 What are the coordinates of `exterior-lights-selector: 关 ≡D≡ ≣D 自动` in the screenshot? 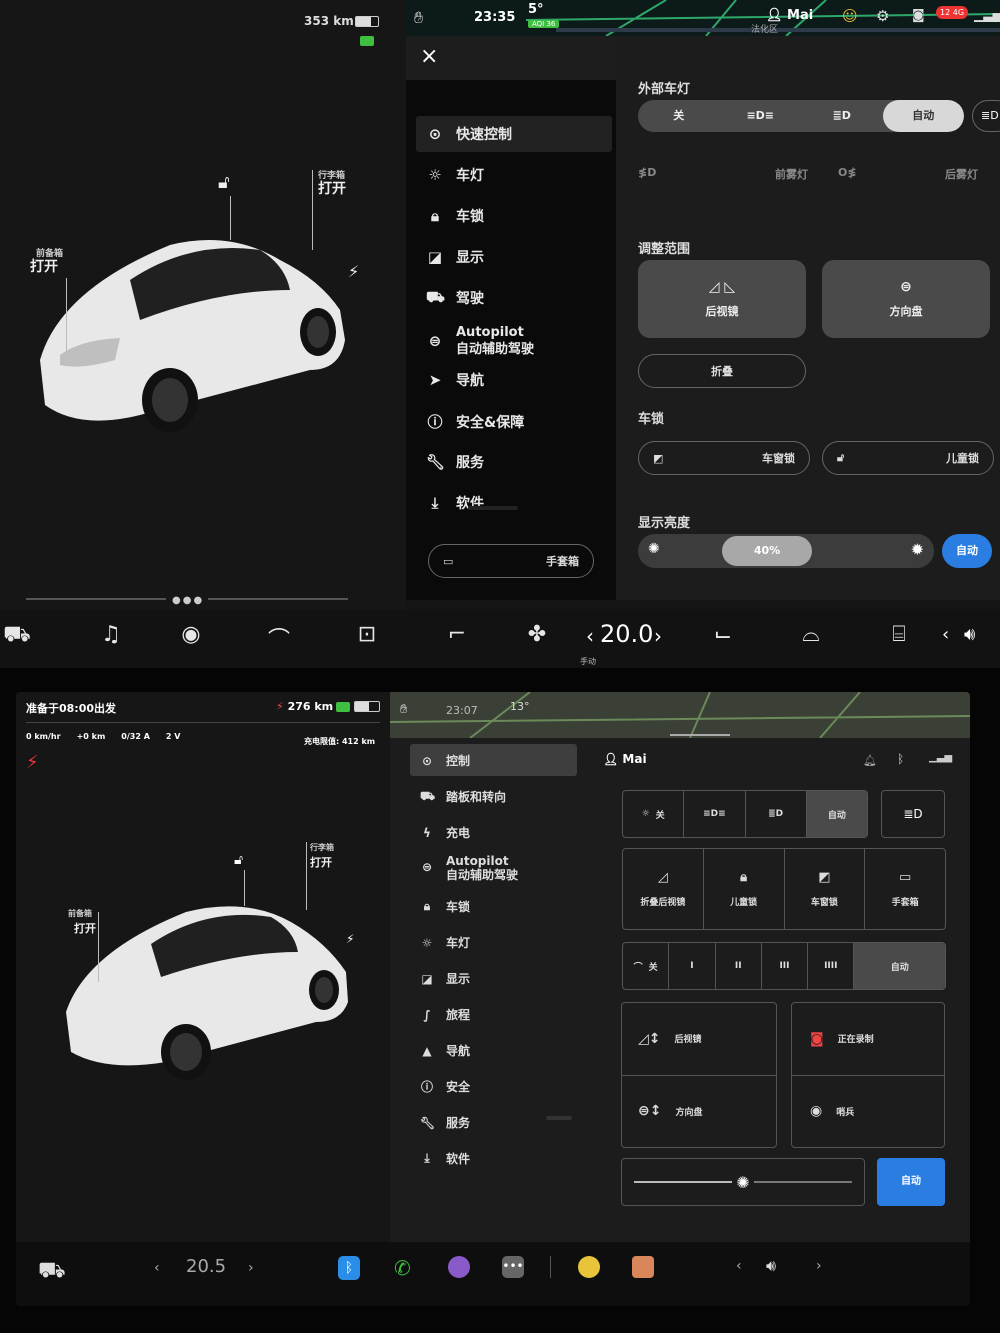 It's located at (801, 116).